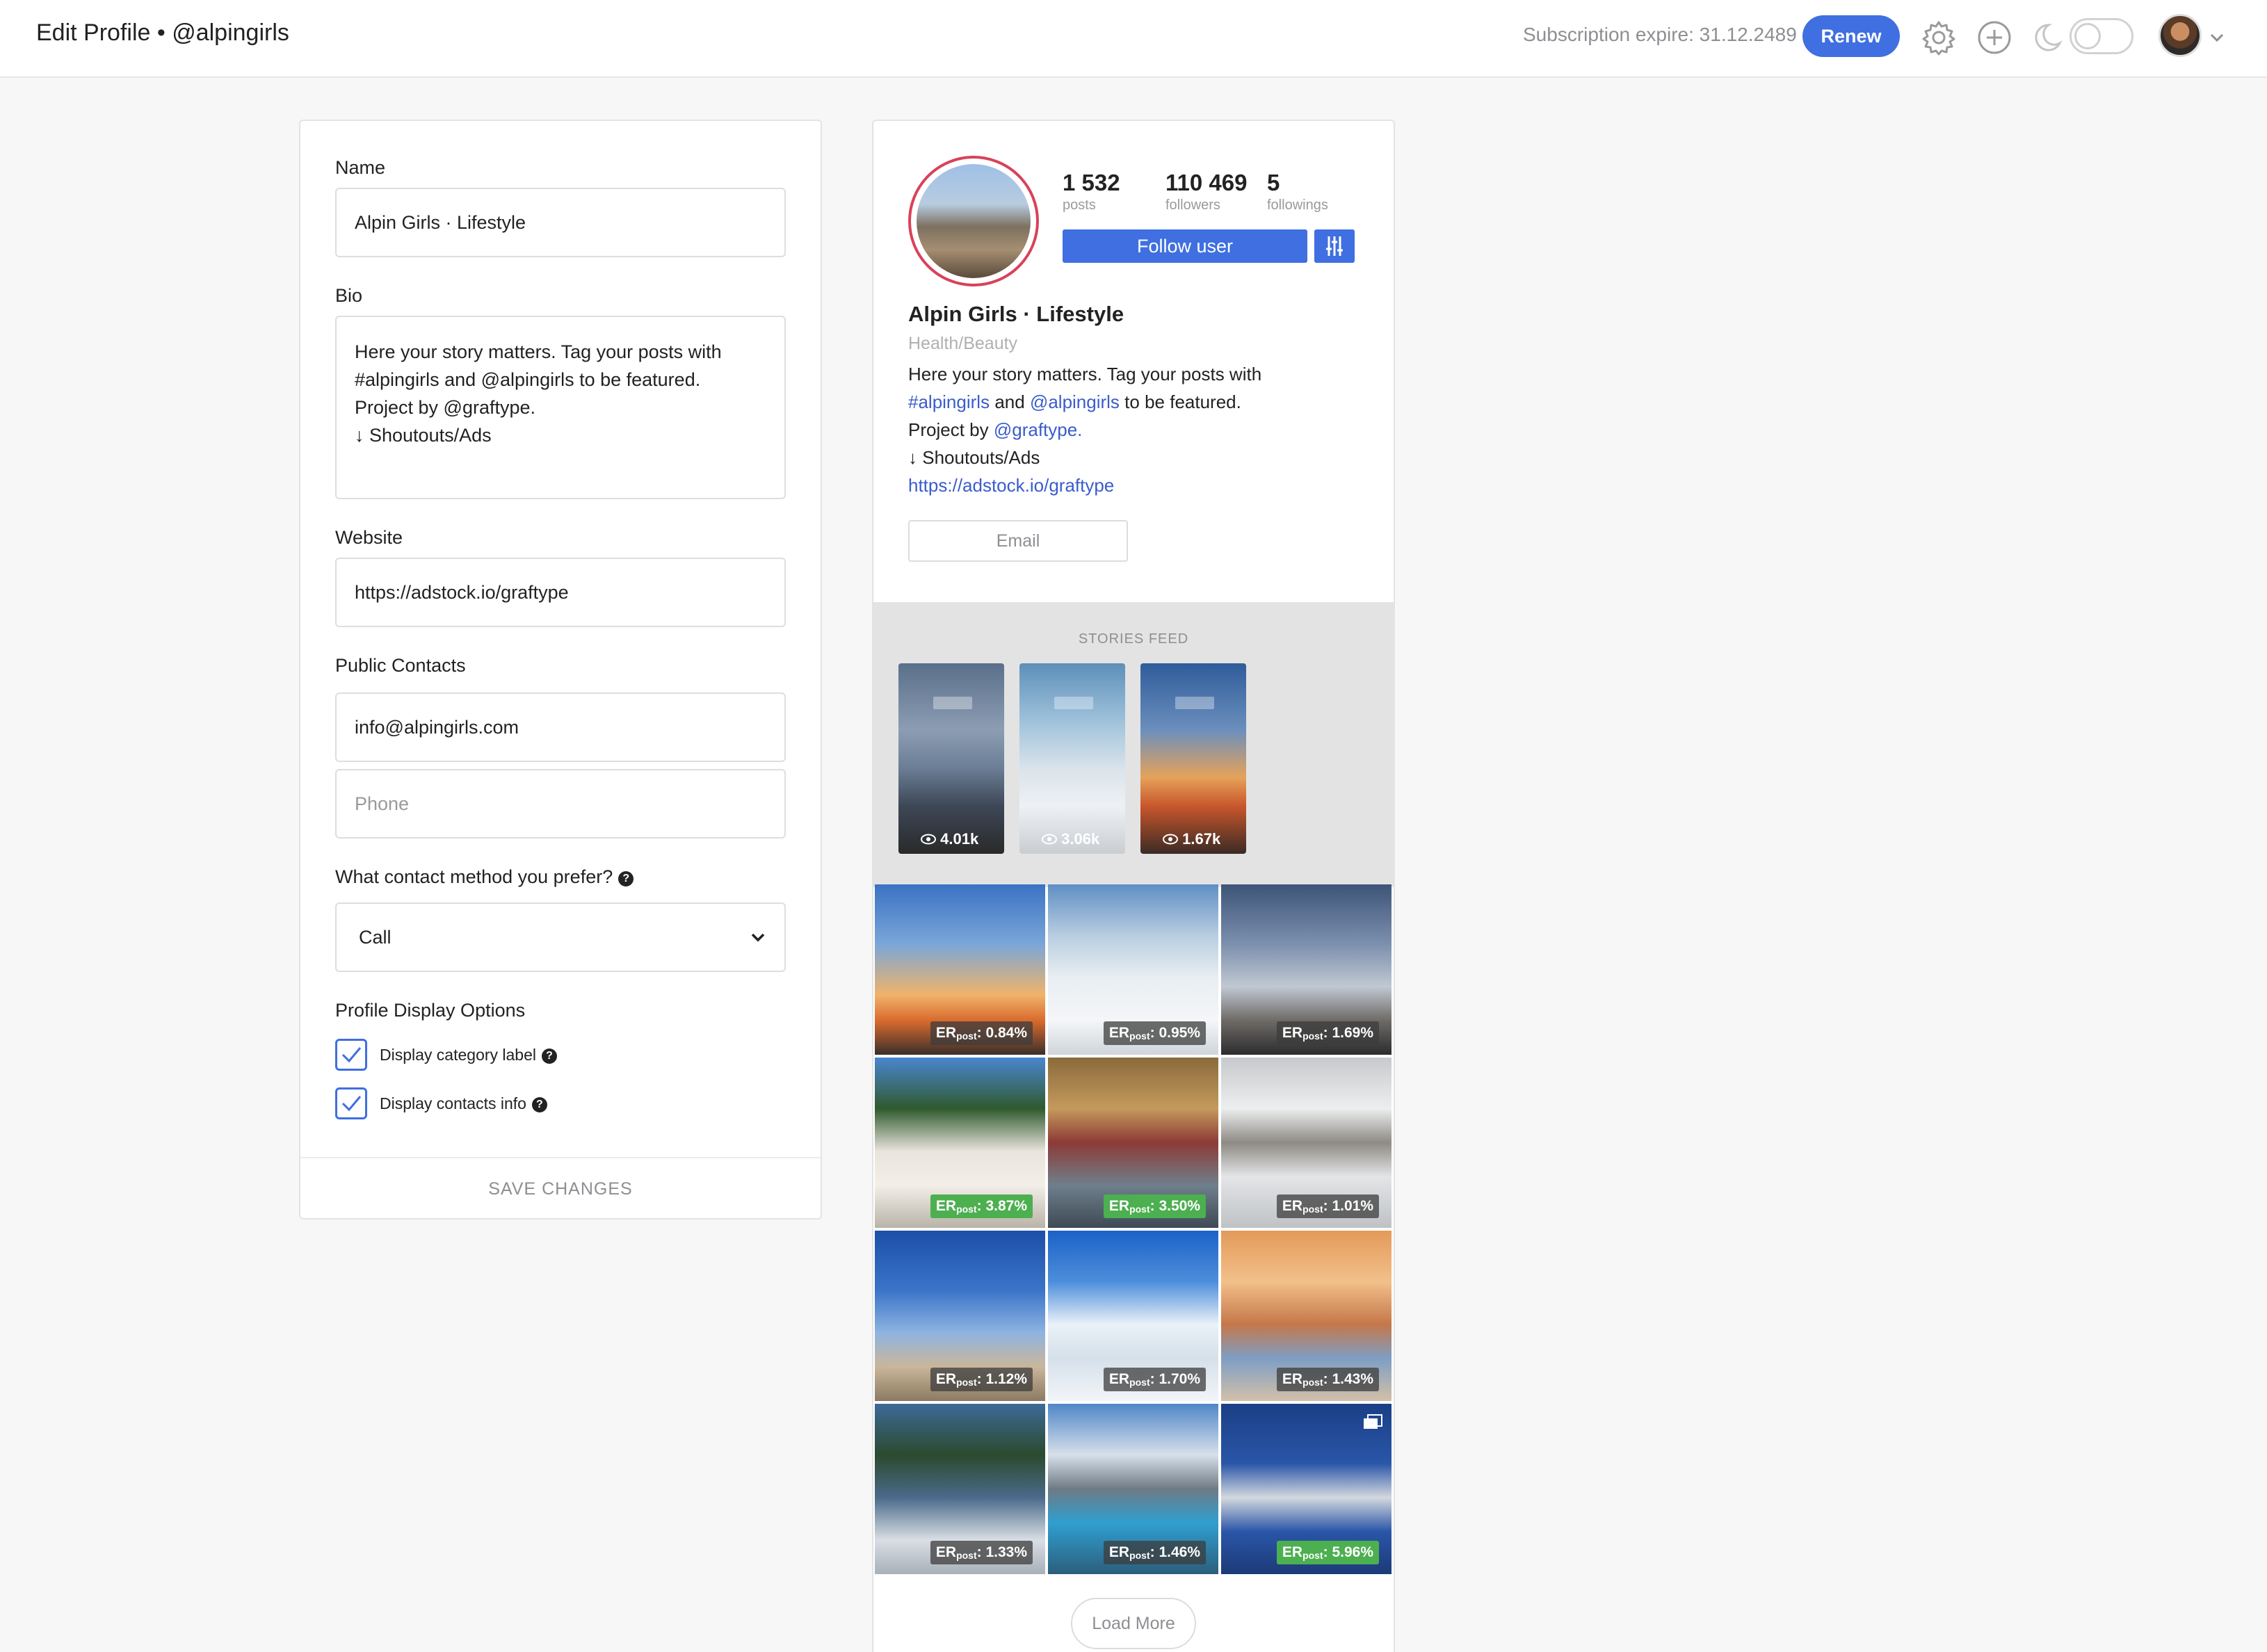  What do you see at coordinates (1352, 1206) in the screenshot?
I see `er-value: 1.01%` at bounding box center [1352, 1206].